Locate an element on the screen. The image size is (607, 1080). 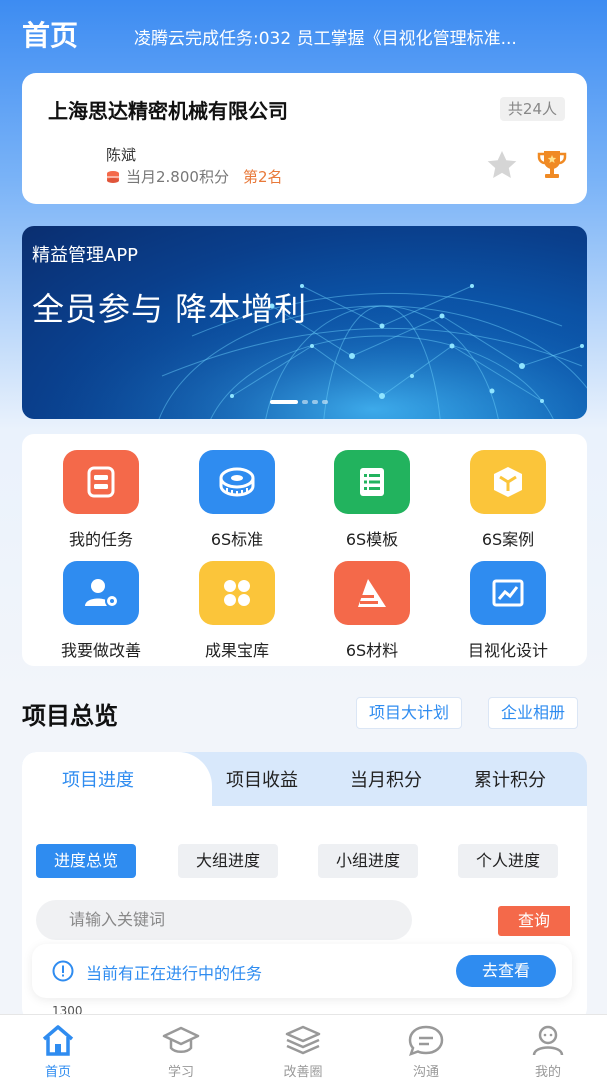
tape-measure-icon is located at coordinates (237, 482).